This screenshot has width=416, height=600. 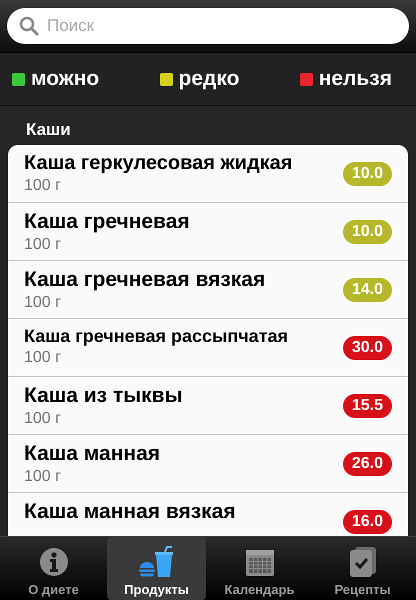 I want to click on info-icon, so click(x=53, y=562).